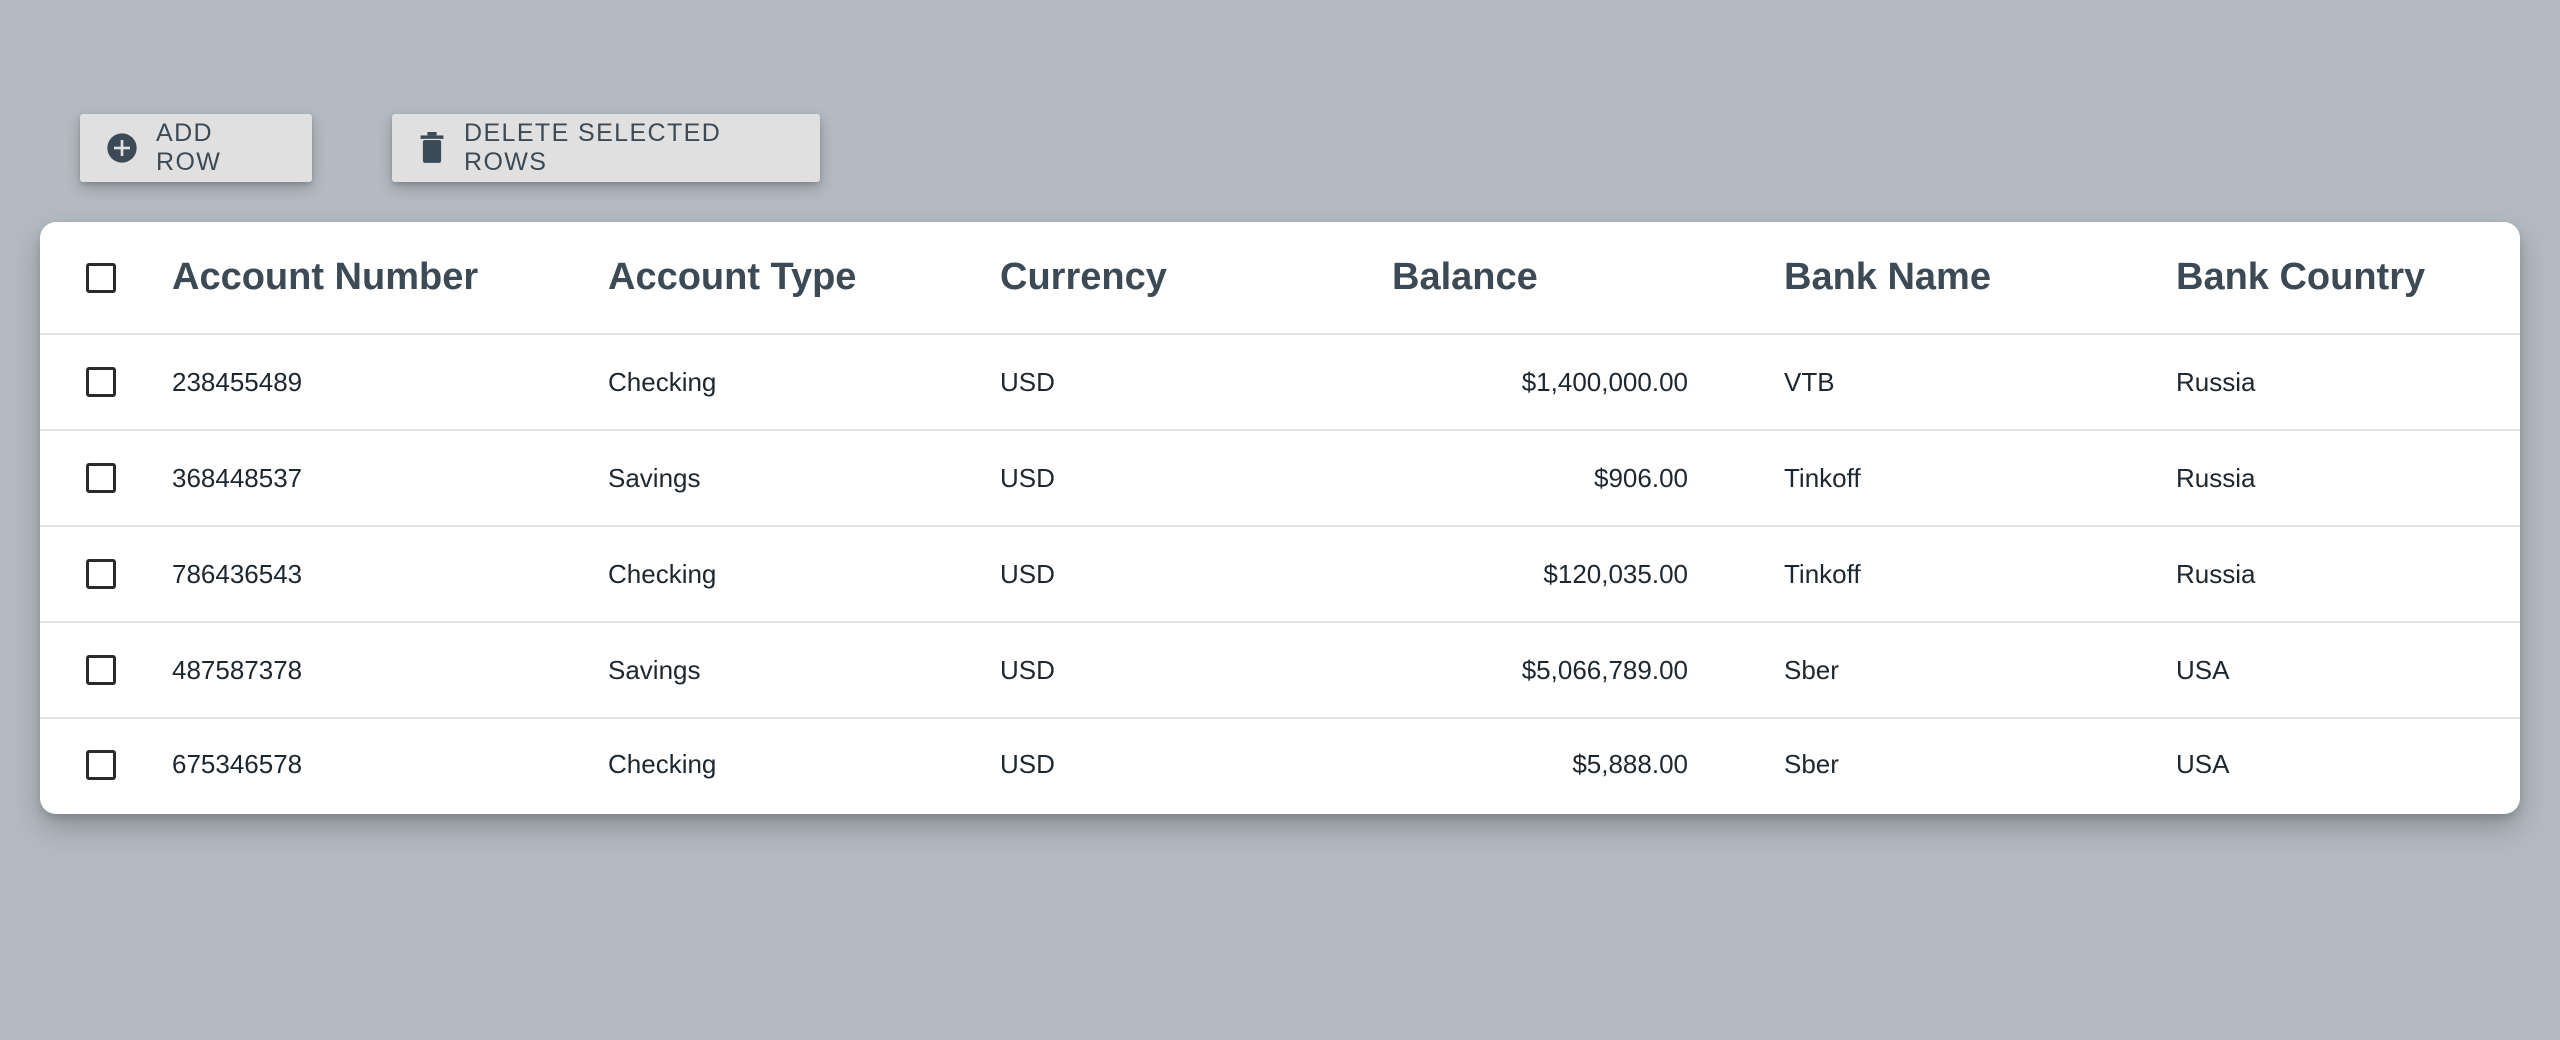 The image size is (2560, 1040). I want to click on balance-cell: $906.00, so click(1588, 478).